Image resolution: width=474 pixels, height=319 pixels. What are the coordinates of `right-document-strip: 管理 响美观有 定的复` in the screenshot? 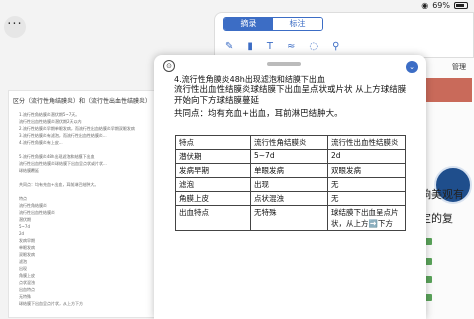 It's located at (446, 188).